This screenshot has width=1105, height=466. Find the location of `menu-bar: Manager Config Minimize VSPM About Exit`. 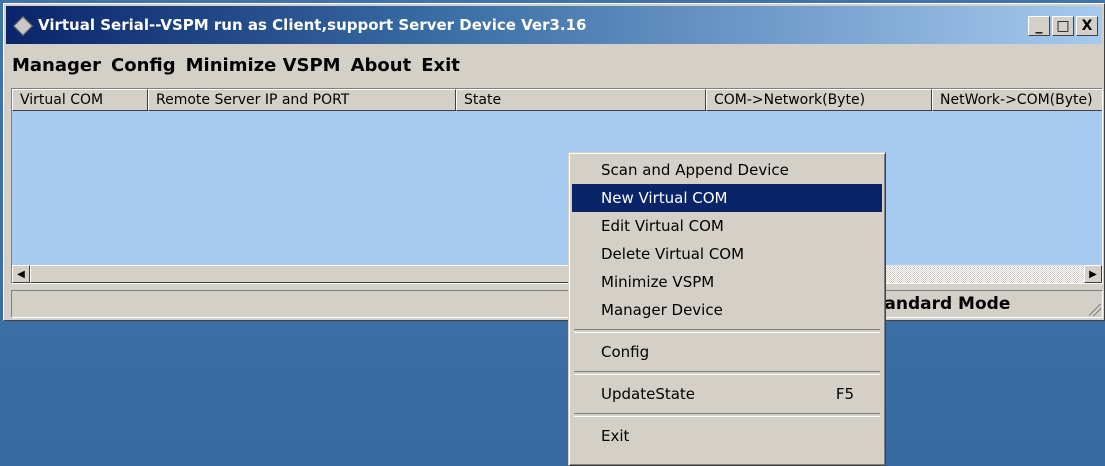

menu-bar: Manager Config Minimize VSPM About Exit is located at coordinates (554, 65).